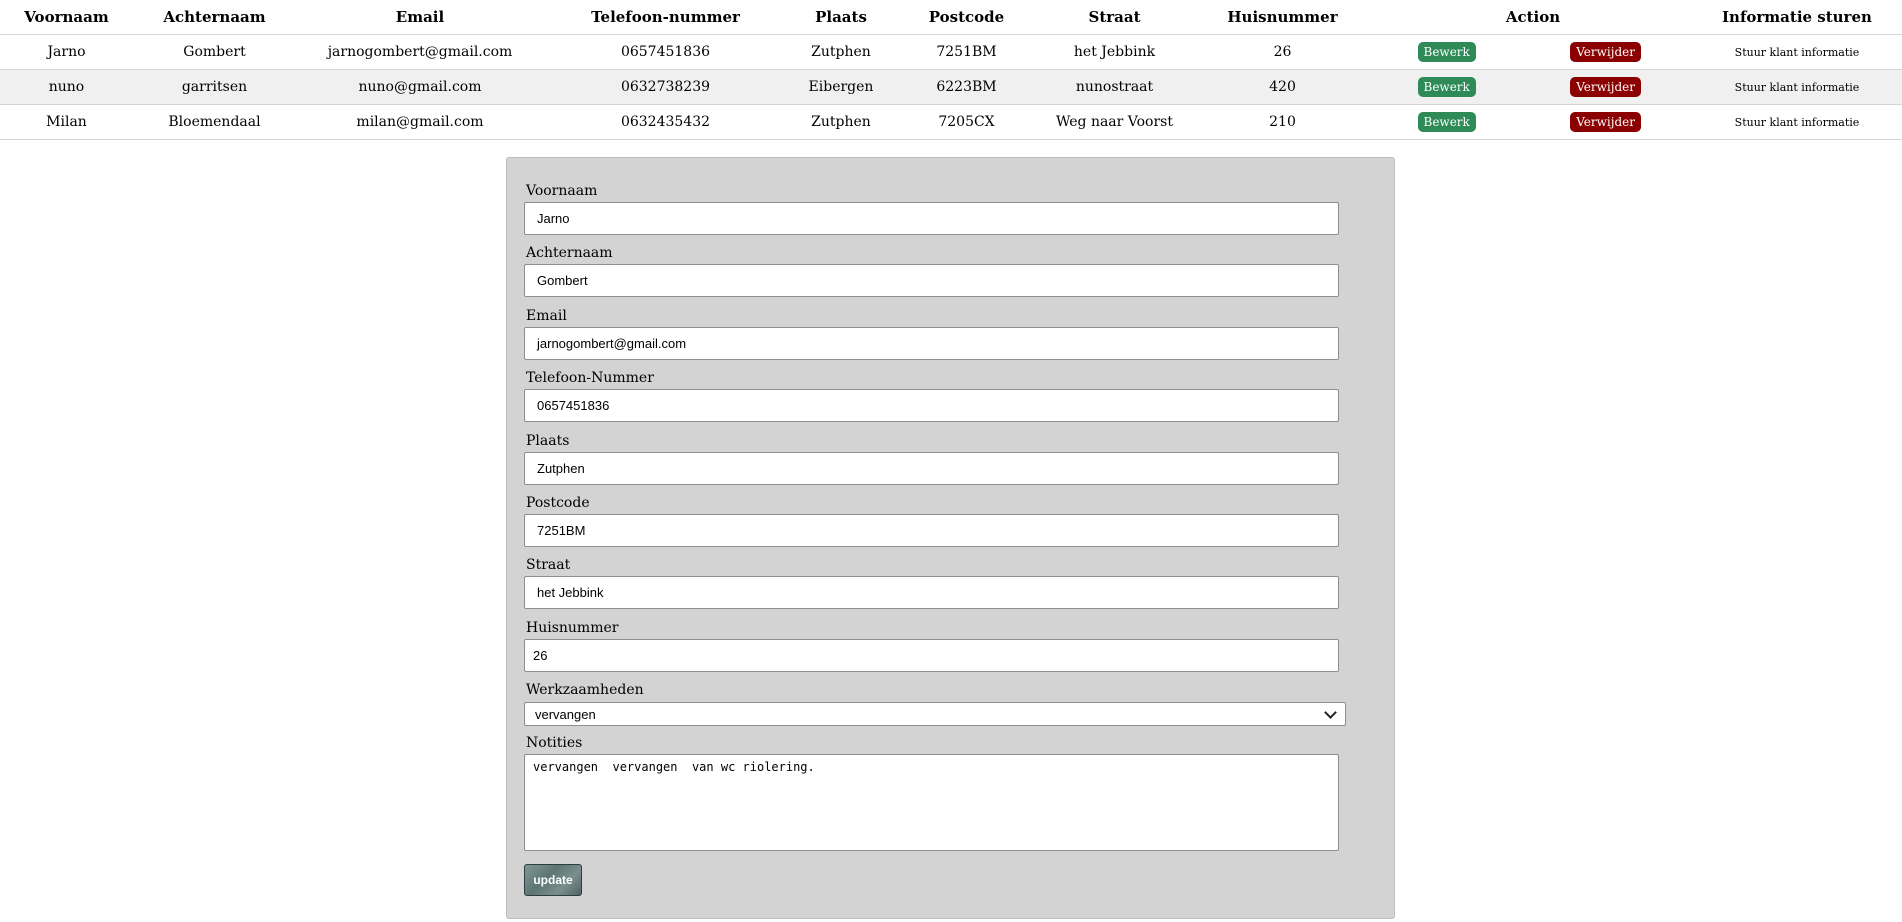 The height and width of the screenshot is (922, 1902). What do you see at coordinates (665, 52) in the screenshot?
I see `cell-telefoon: 0657451836` at bounding box center [665, 52].